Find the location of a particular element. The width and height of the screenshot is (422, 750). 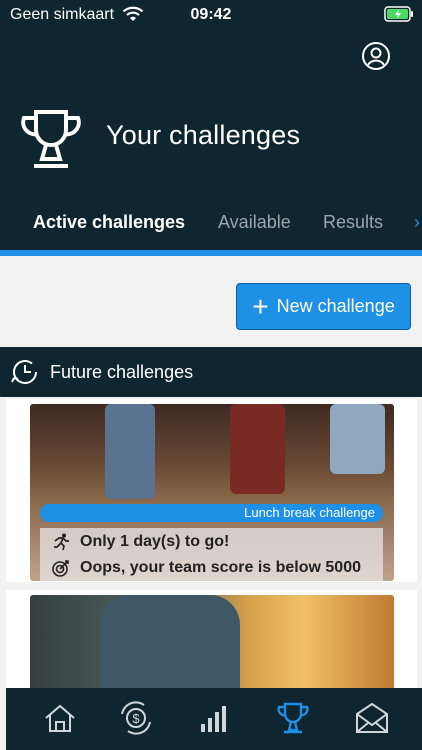

user-circle-icon is located at coordinates (376, 56).